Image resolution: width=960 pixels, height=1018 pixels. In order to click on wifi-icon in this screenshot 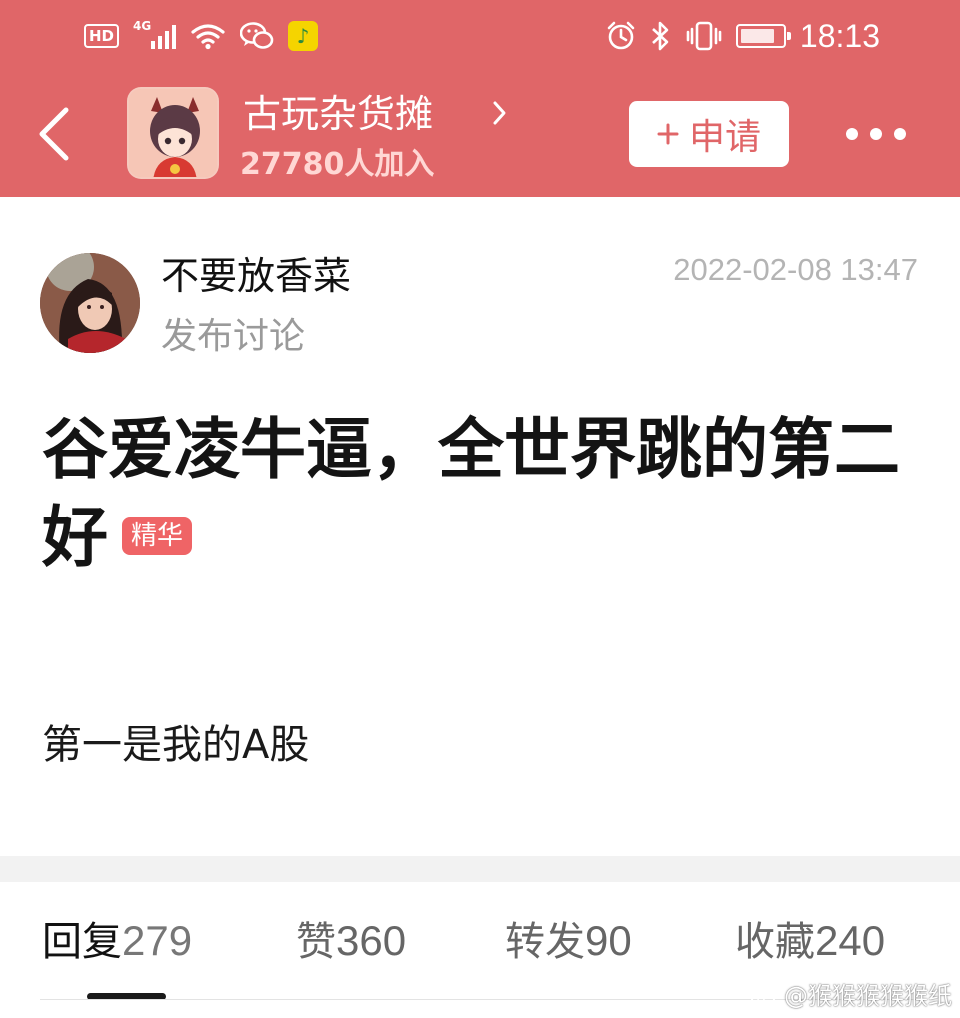, I will do `click(208, 37)`.